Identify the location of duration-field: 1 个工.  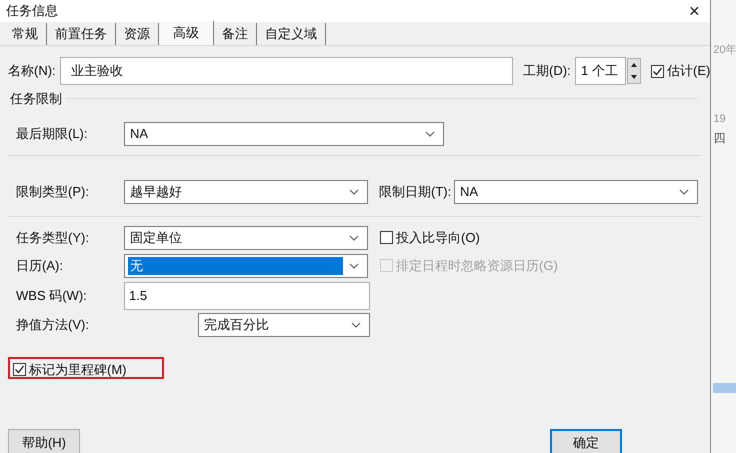
(600, 71).